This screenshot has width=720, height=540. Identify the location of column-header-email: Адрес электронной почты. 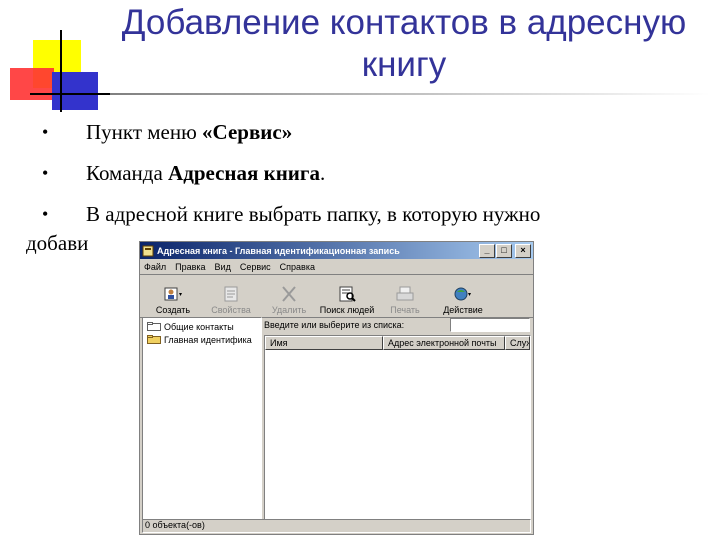
(444, 343).